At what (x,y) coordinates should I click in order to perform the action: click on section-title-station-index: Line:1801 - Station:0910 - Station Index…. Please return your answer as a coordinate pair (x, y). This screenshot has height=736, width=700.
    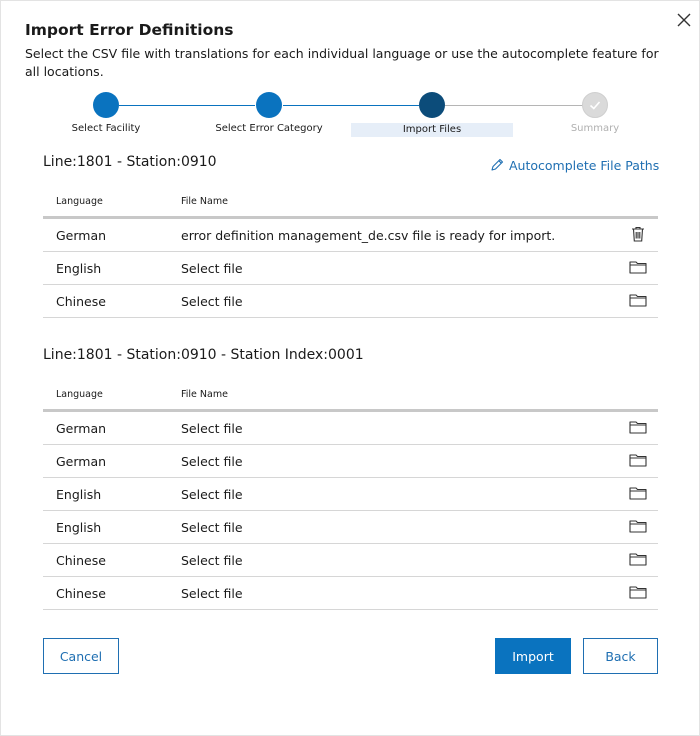
    Looking at the image, I should click on (203, 355).